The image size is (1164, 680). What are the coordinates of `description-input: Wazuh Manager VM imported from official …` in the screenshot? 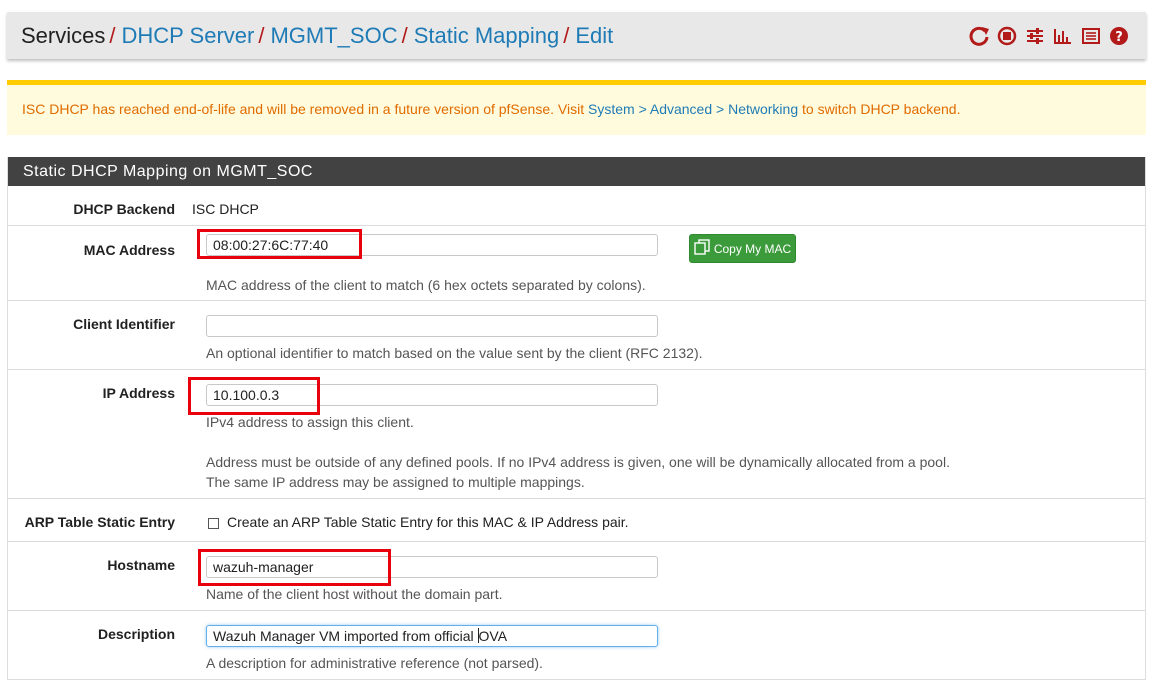 It's located at (432, 636).